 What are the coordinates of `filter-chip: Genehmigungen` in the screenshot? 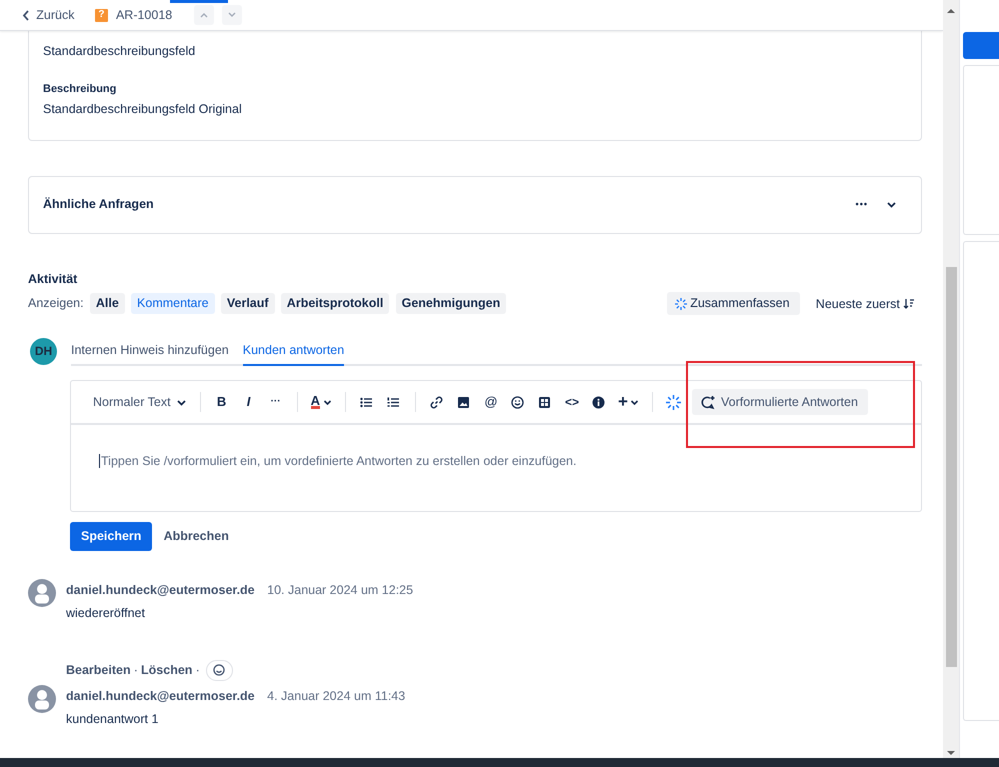 It's located at (451, 303).